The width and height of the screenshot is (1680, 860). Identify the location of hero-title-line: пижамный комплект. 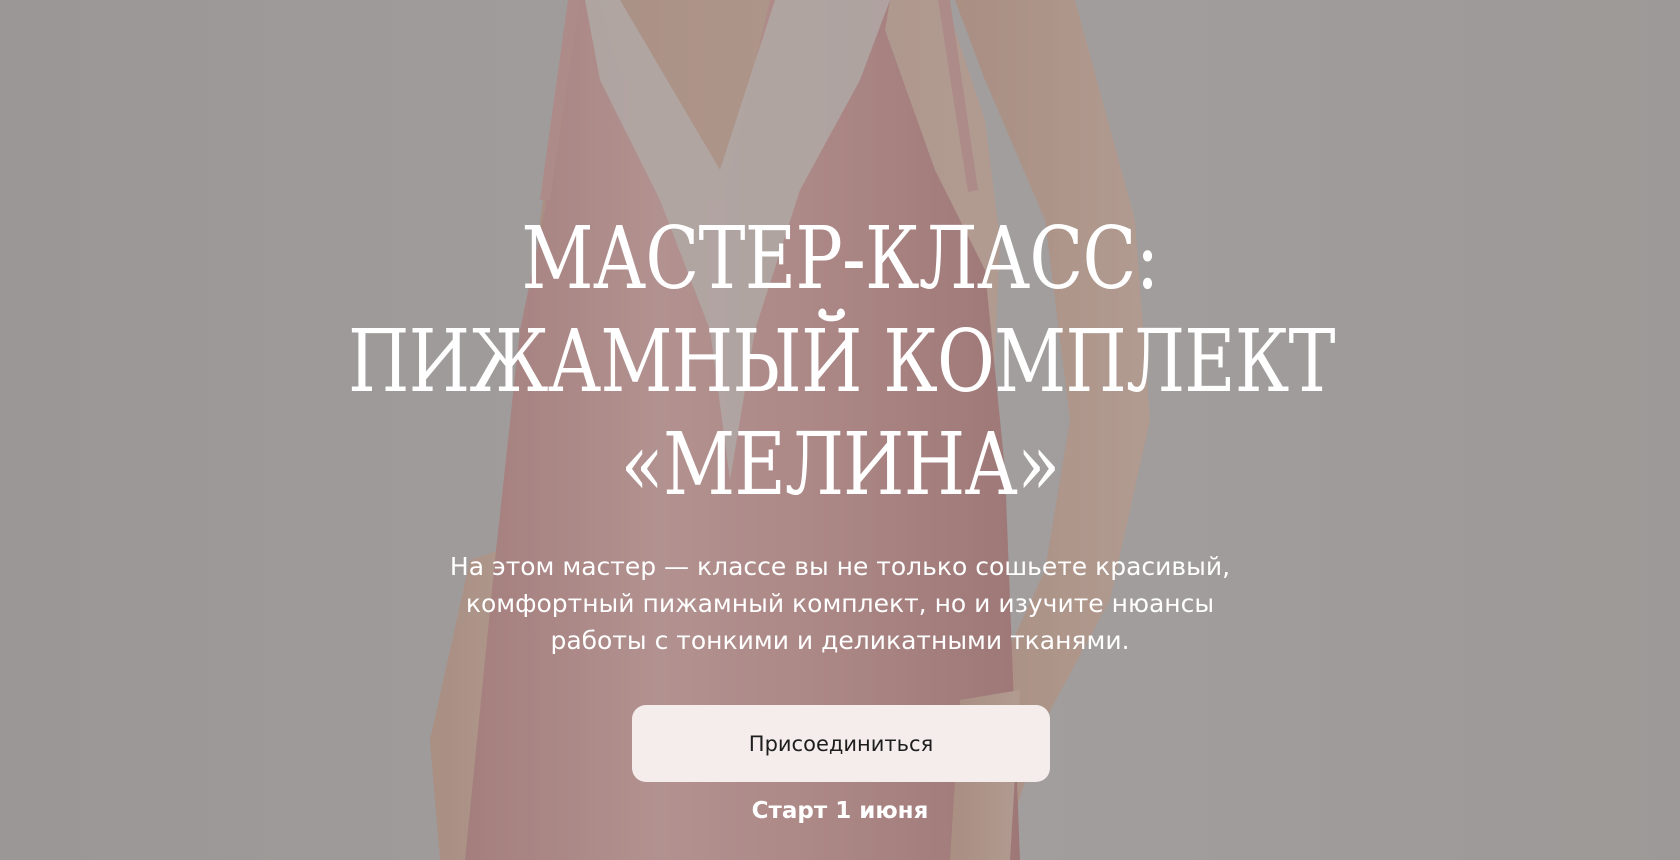
(842, 362).